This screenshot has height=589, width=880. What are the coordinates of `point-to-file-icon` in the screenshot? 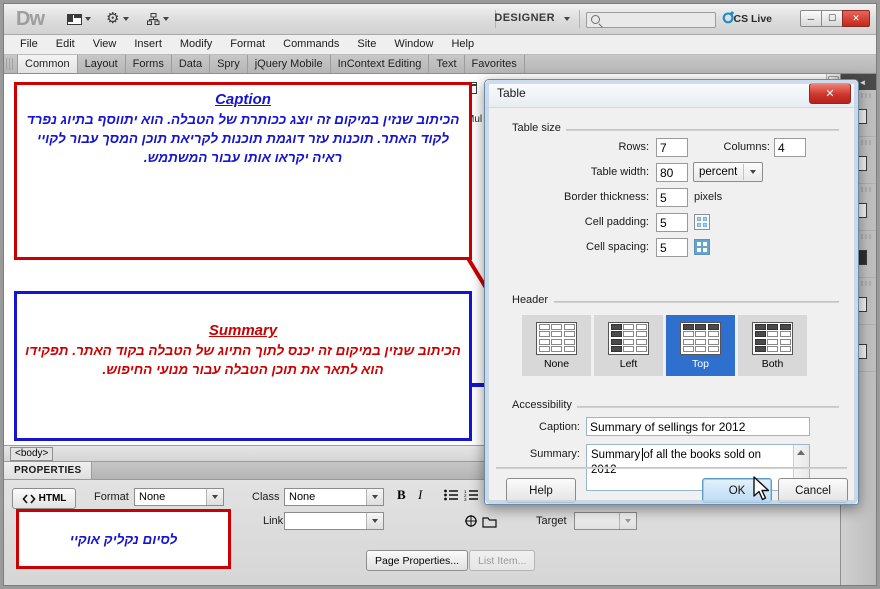 It's located at (471, 521).